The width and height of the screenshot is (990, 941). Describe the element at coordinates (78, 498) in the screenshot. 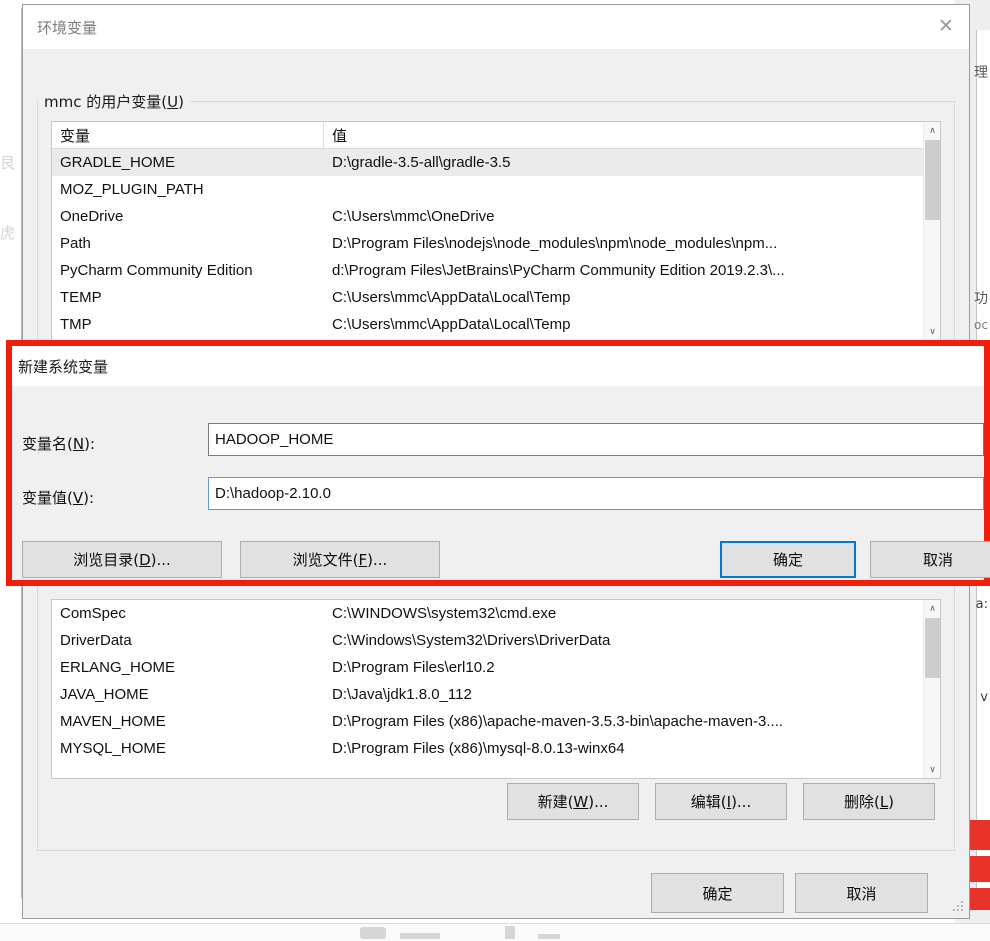

I see `variable-value-label-key: V` at that location.